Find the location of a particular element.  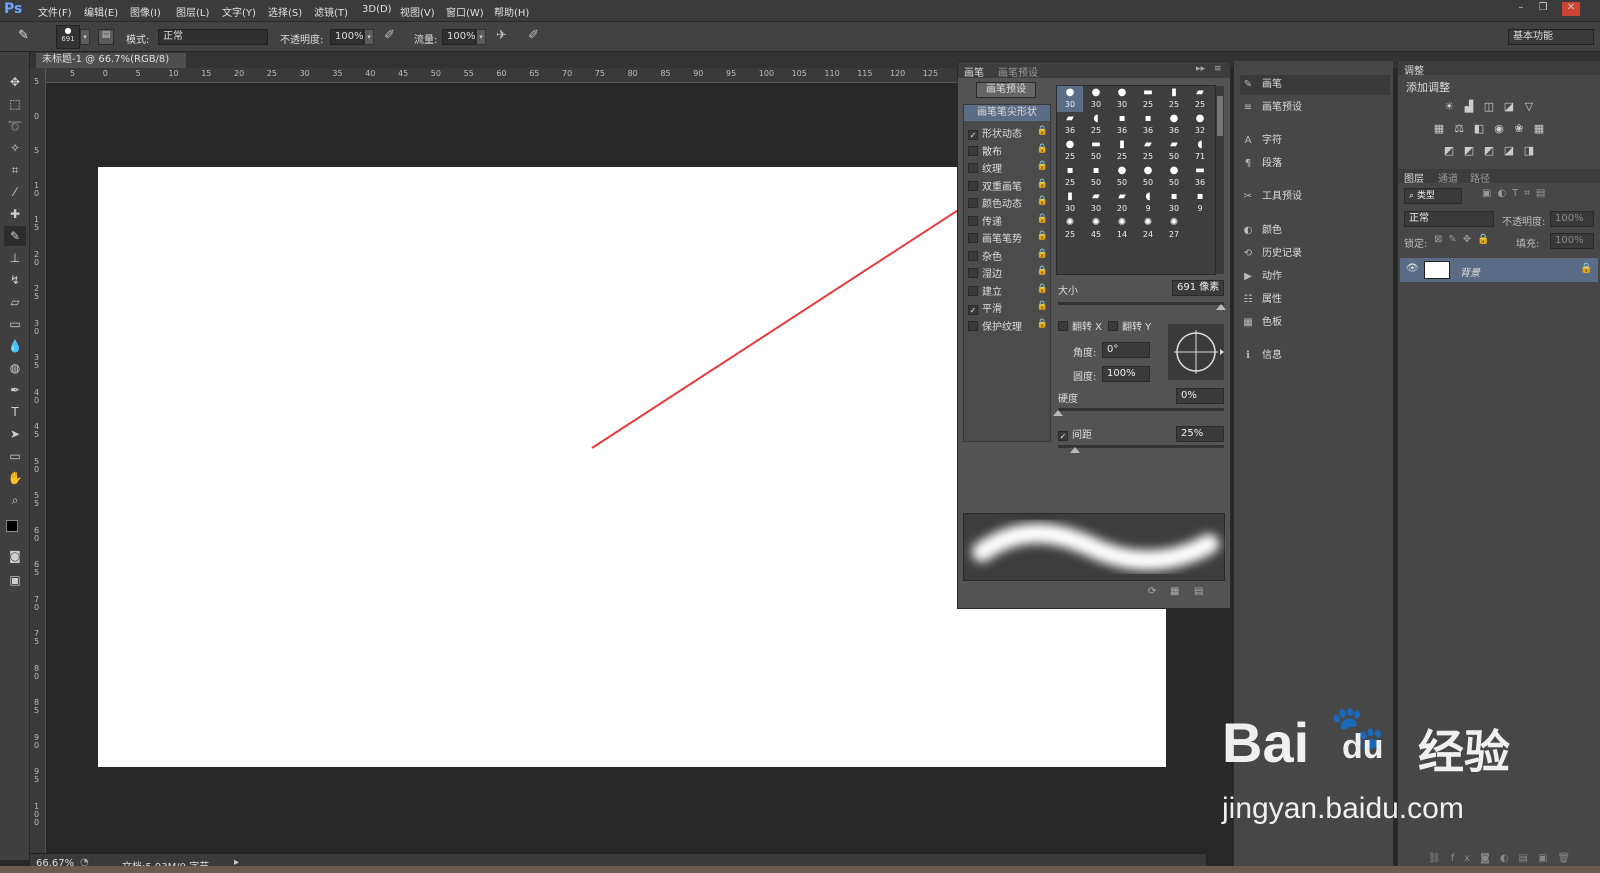

tip-grid-scroll-thumb is located at coordinates (1220, 116).